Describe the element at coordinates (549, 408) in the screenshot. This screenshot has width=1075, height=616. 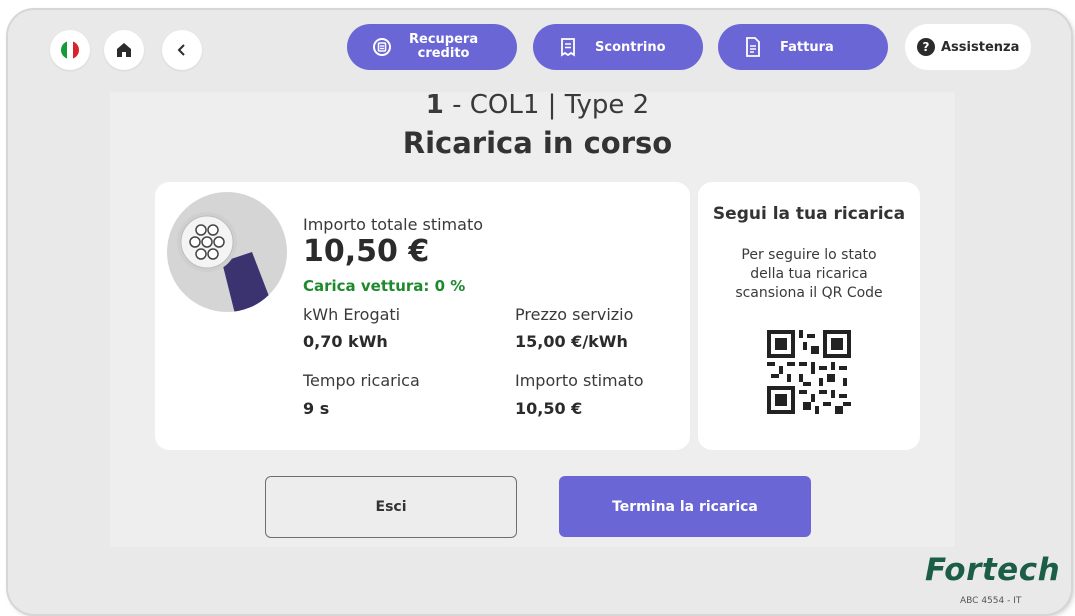
I see `estimated-amount-value: 10,50 €` at that location.